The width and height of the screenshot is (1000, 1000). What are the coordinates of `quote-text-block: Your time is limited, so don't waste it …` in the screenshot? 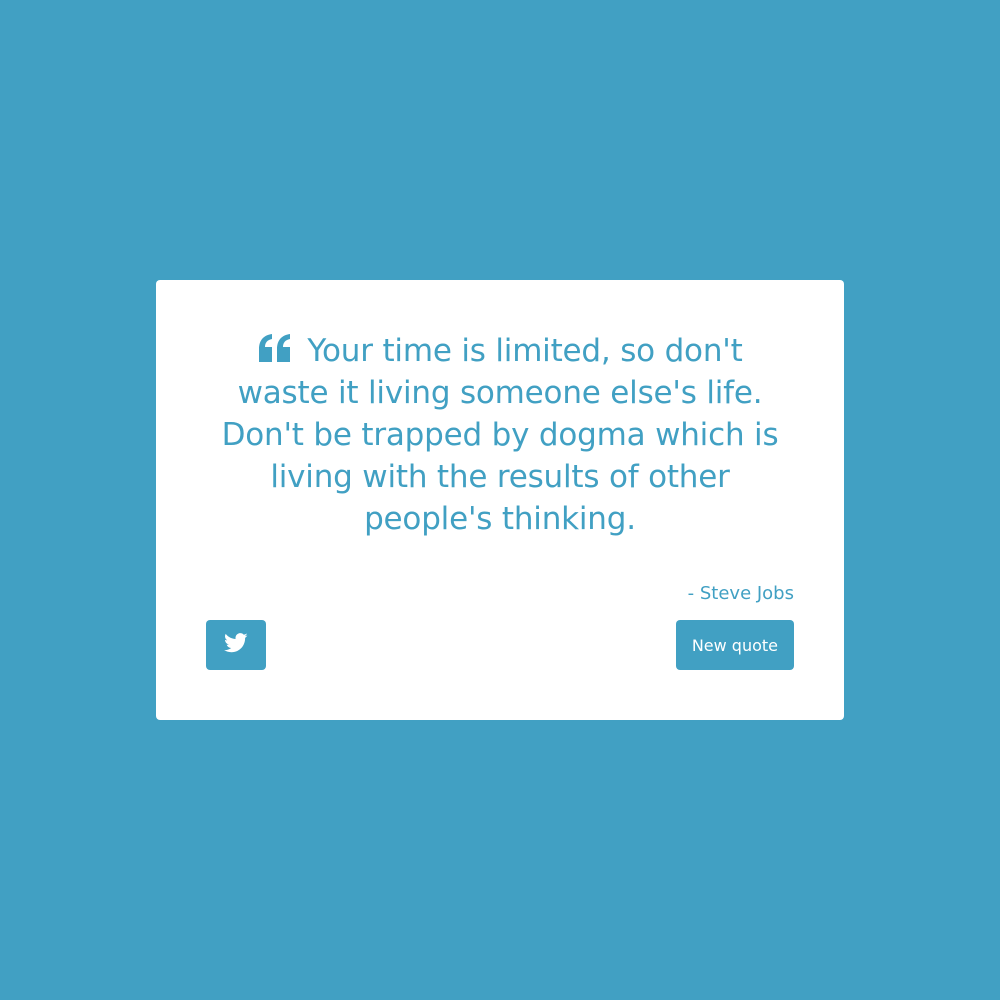 It's located at (500, 435).